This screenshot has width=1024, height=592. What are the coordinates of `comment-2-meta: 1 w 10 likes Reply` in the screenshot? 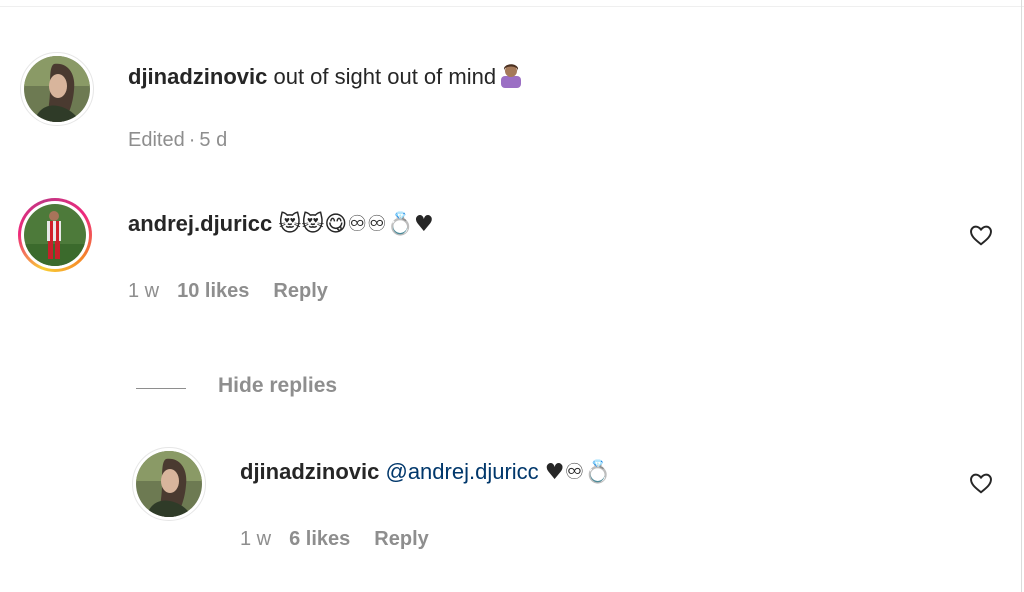 It's located at (228, 291).